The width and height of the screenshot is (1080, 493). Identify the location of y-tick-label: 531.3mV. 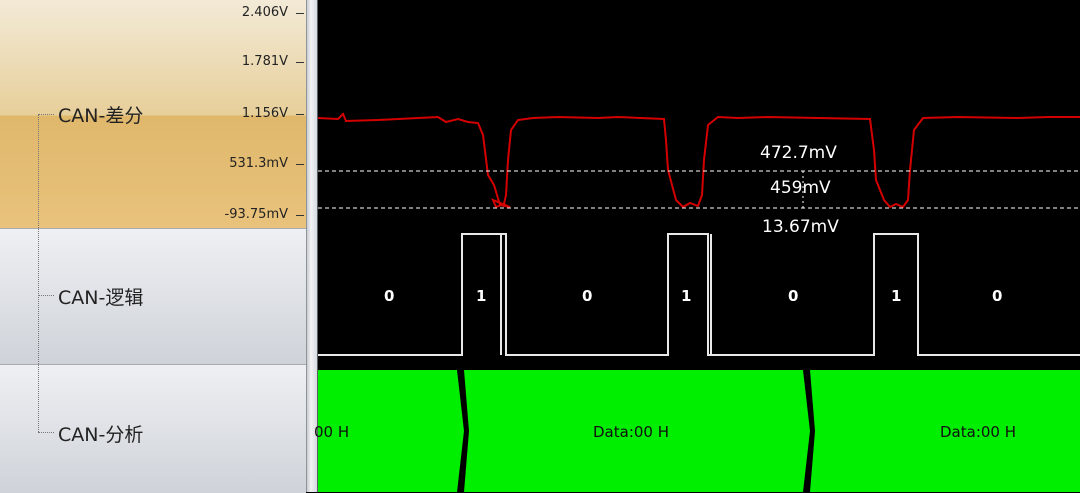
(258, 163).